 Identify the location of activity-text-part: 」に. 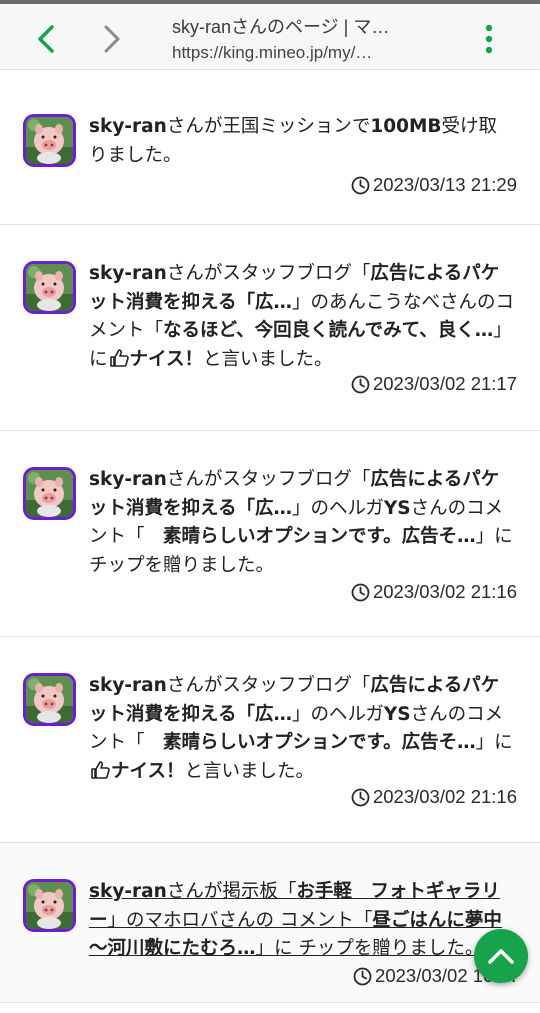
(494, 742).